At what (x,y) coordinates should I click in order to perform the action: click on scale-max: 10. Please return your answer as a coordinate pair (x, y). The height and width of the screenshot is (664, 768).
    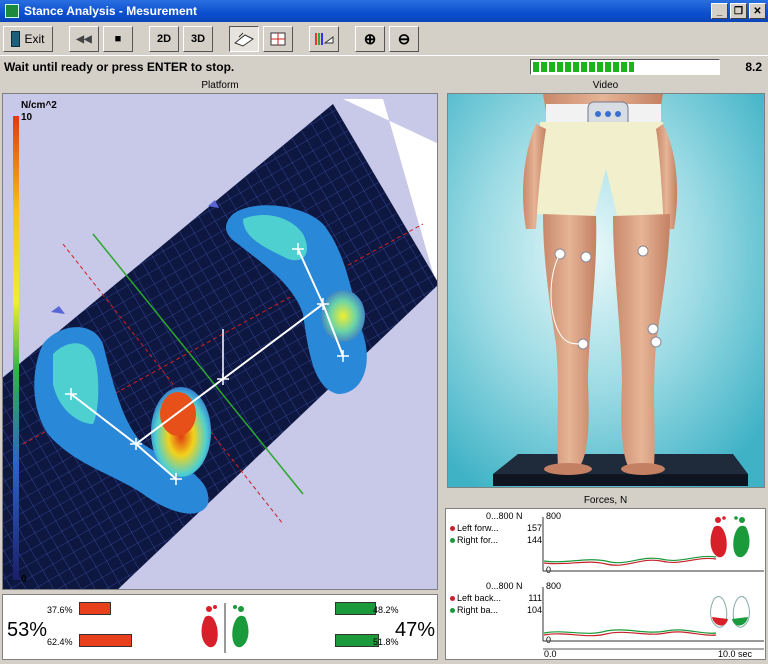
    Looking at the image, I should click on (27, 117).